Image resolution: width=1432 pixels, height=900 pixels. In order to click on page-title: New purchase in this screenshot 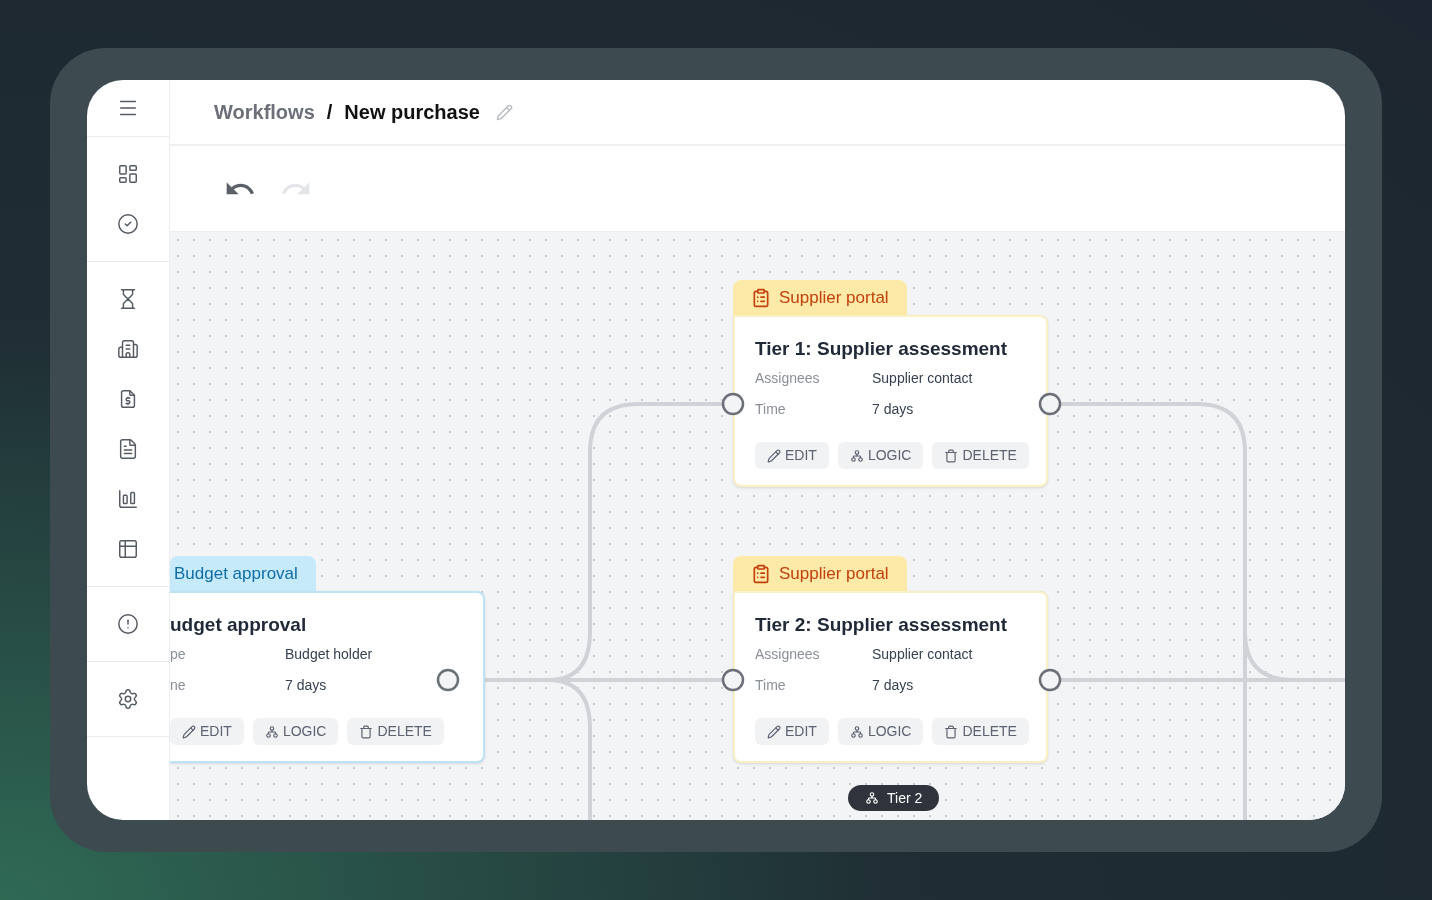, I will do `click(412, 112)`.